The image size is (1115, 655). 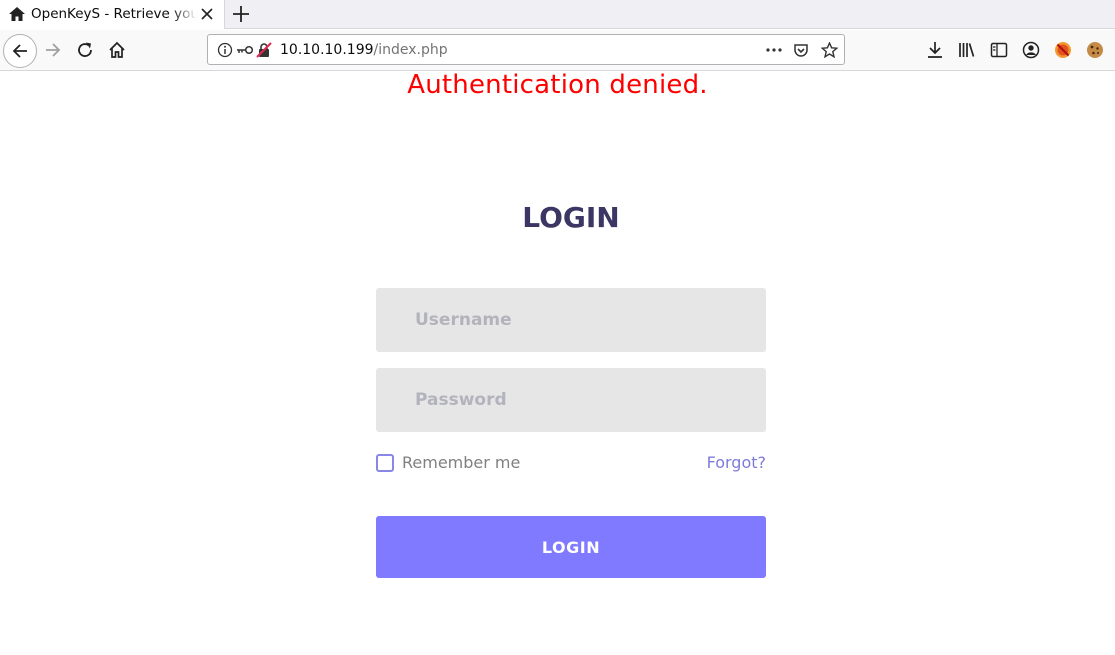 What do you see at coordinates (17, 14) in the screenshot?
I see `home-favicon-icon` at bounding box center [17, 14].